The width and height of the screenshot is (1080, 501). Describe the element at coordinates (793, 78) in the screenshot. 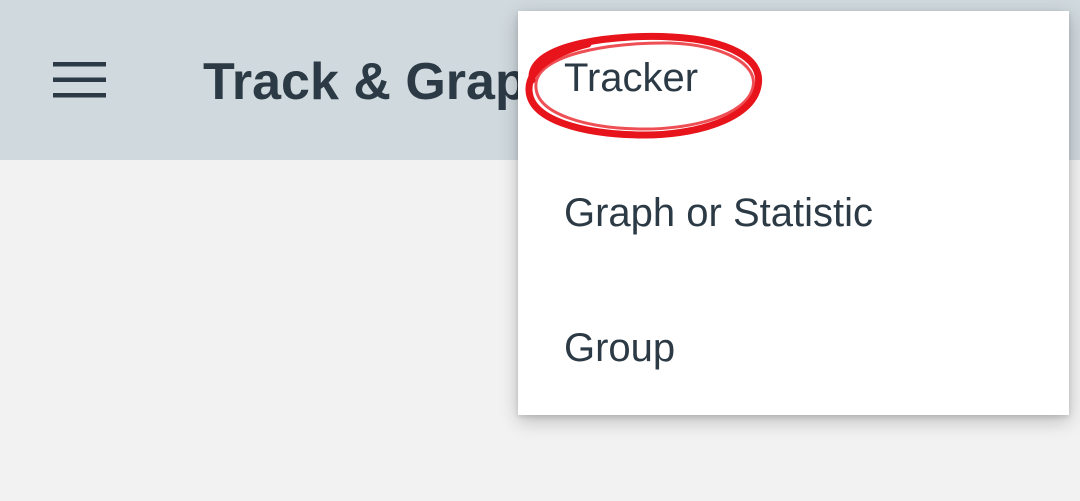

I see `menu-item-tracker: Tracker` at that location.